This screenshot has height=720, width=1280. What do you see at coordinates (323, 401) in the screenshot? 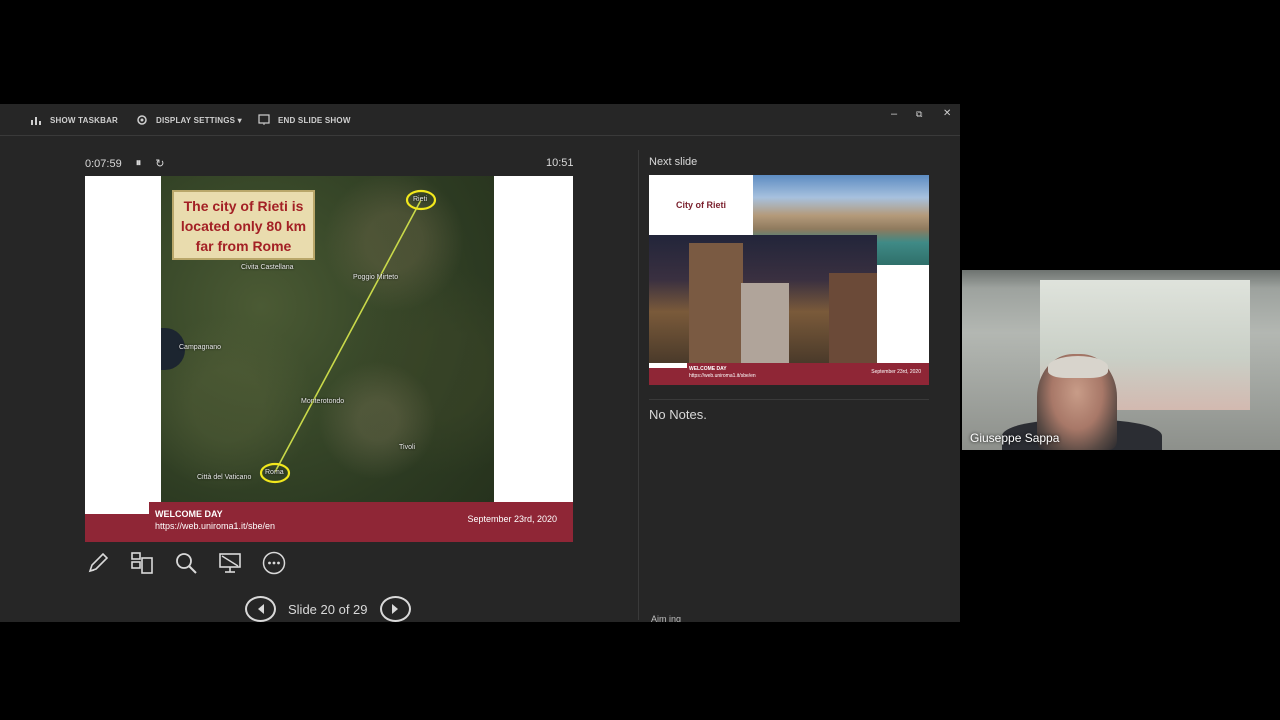
I see `map-label-monterotondo: Monterotondo` at bounding box center [323, 401].